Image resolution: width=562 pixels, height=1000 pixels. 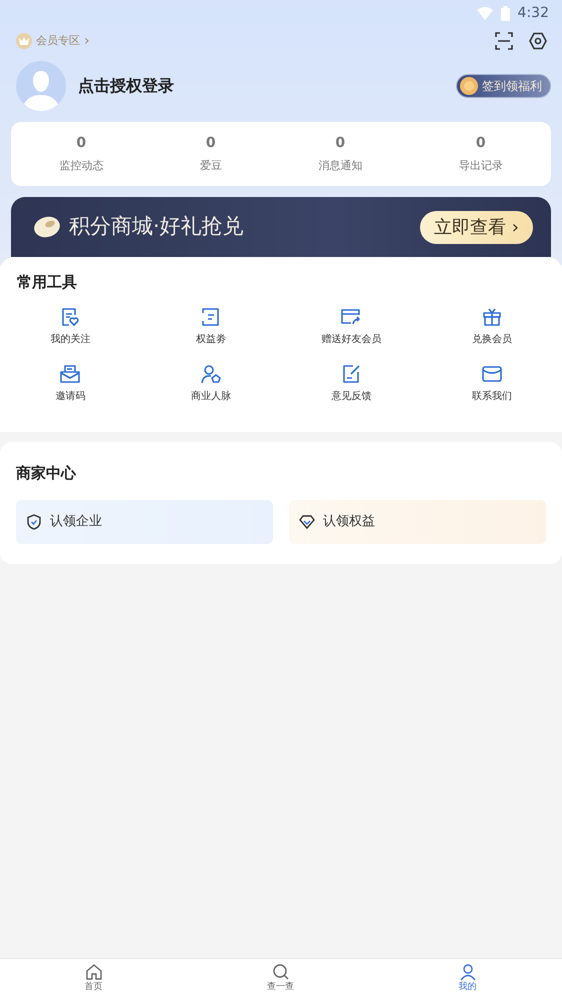 I want to click on document-heart-icon, so click(x=70, y=317).